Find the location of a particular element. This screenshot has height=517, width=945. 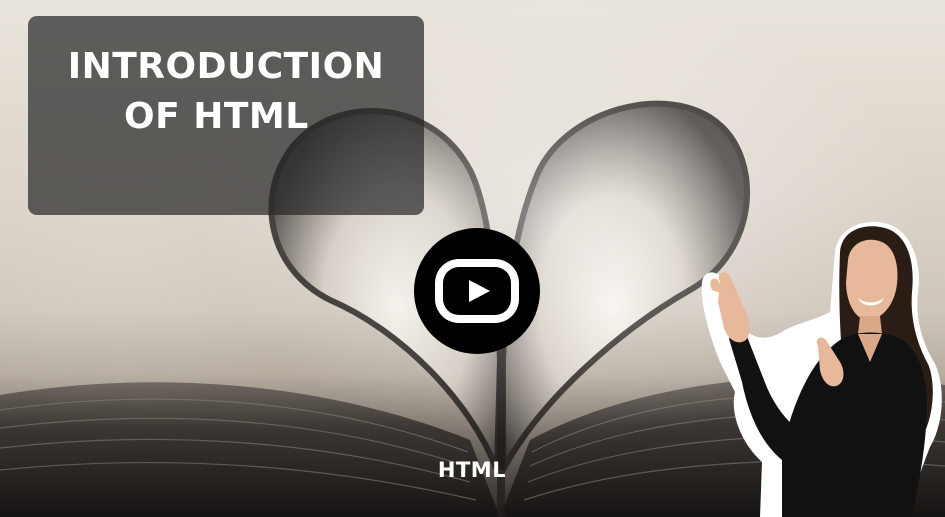

title-line-1: INTRODUCTION is located at coordinates (226, 66).